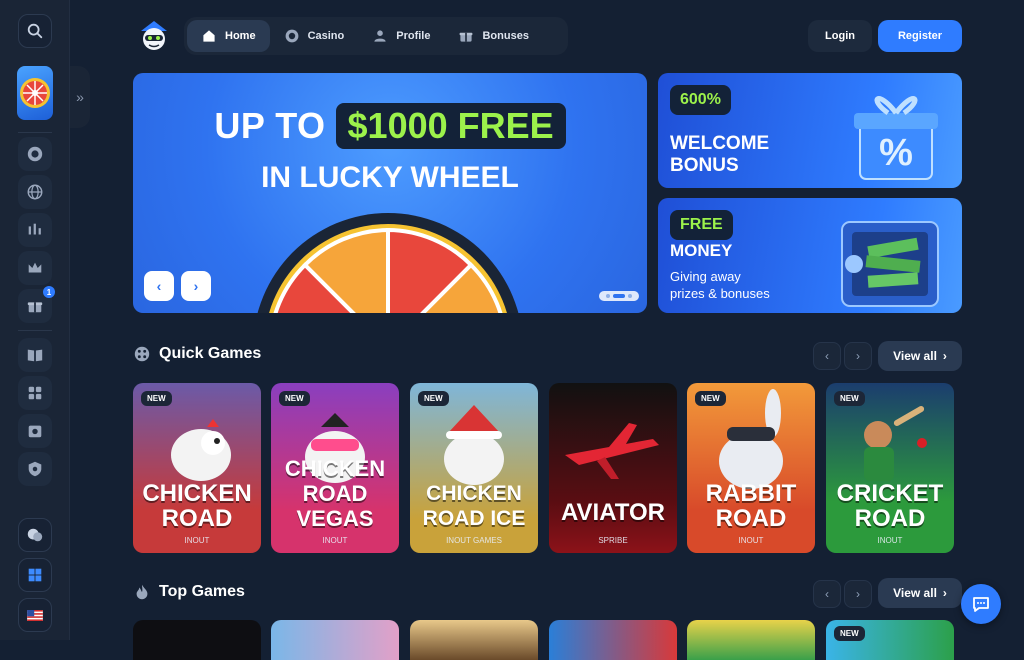  Describe the element at coordinates (142, 354) in the screenshot. I see `dice-icon` at that location.